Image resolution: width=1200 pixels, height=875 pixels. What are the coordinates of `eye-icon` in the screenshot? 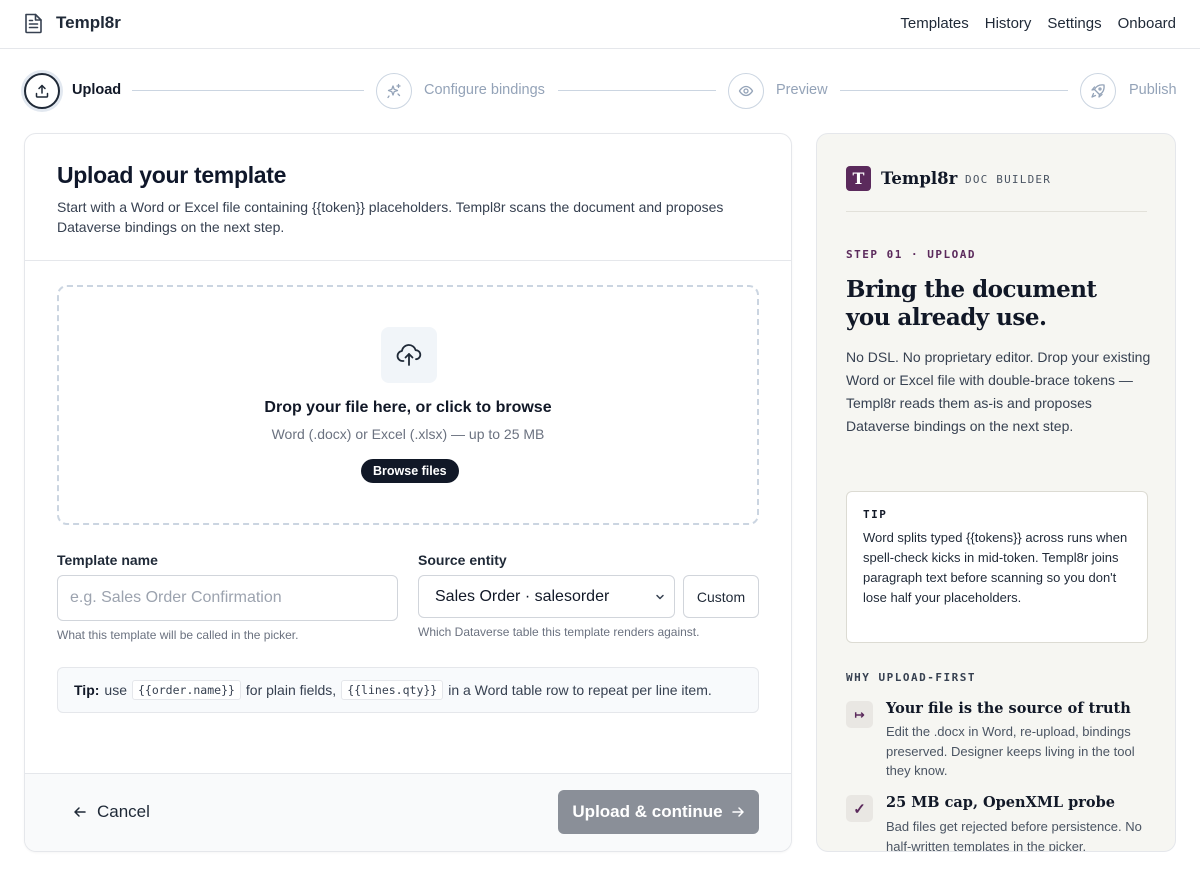 It's located at (746, 91).